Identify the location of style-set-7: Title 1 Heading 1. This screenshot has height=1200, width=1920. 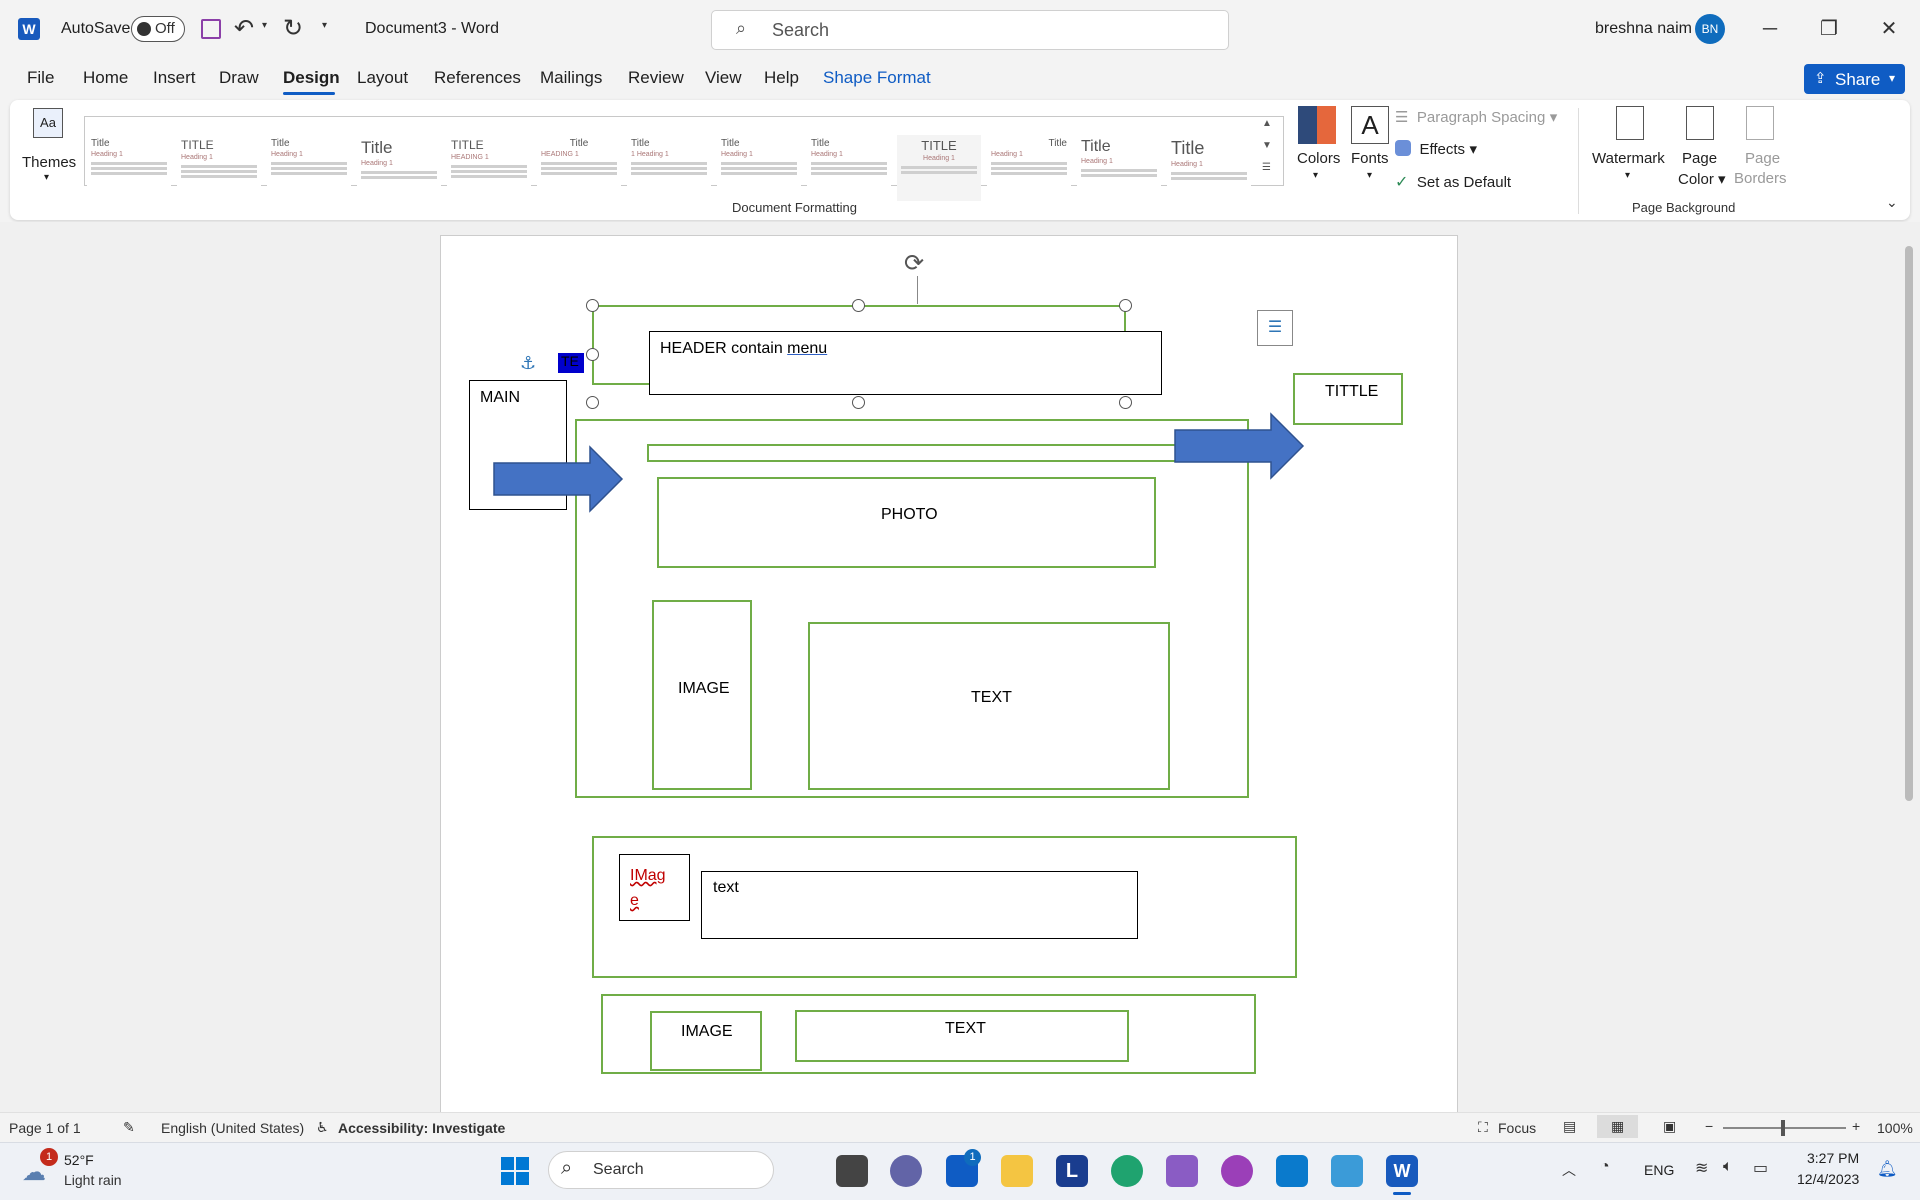
(669, 168).